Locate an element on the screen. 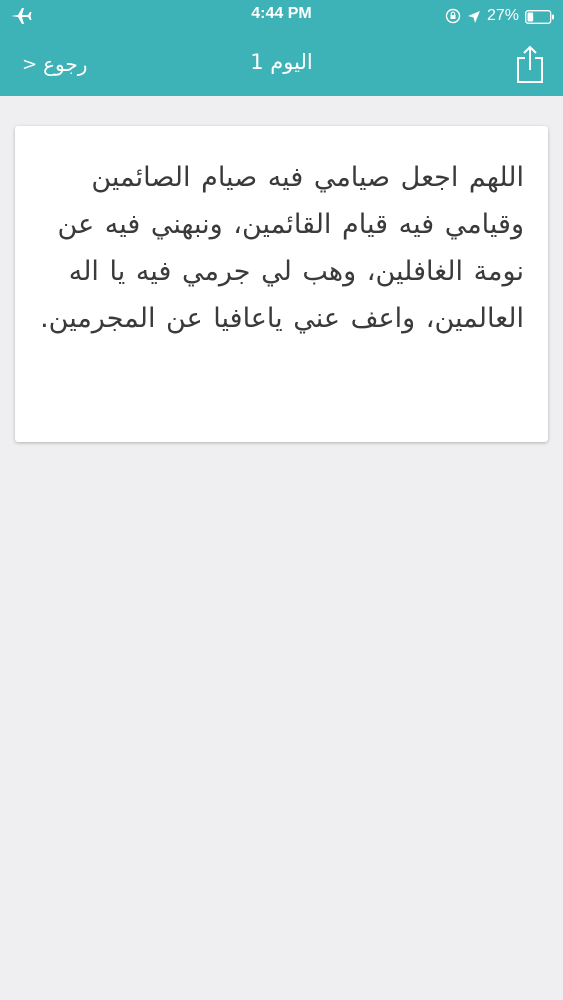 The width and height of the screenshot is (563, 1000). back-button: > رجوع is located at coordinates (54, 64).